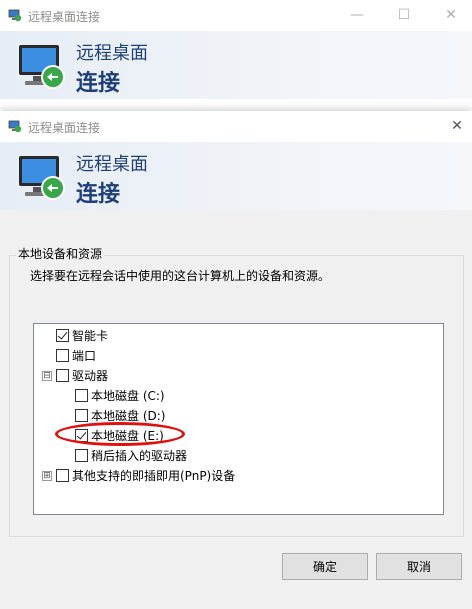 The height and width of the screenshot is (609, 472). Describe the element at coordinates (236, 15) in the screenshot. I see `bg-titlebar: 远程桌面连接 — ☐ ✕` at that location.